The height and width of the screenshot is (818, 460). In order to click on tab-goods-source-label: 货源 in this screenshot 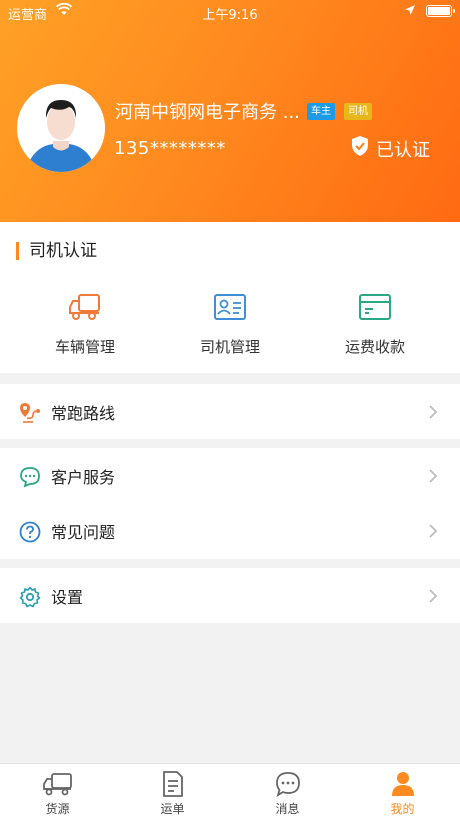, I will do `click(57, 809)`.